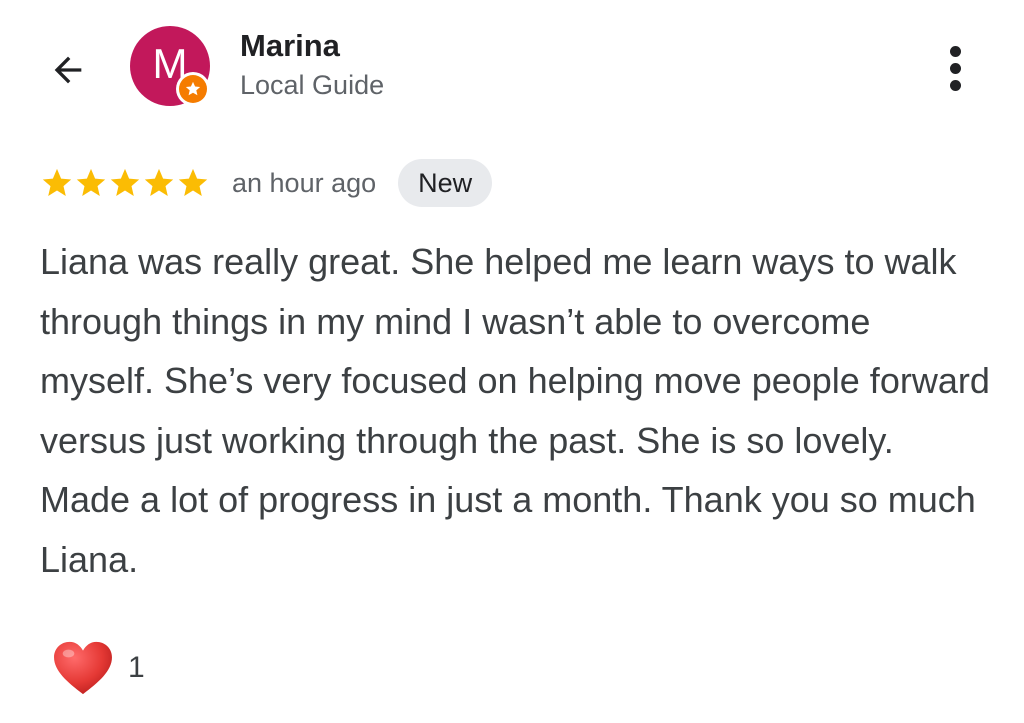 Image resolution: width=1024 pixels, height=723 pixels. Describe the element at coordinates (304, 182) in the screenshot. I see `review-time: an hour ago` at that location.